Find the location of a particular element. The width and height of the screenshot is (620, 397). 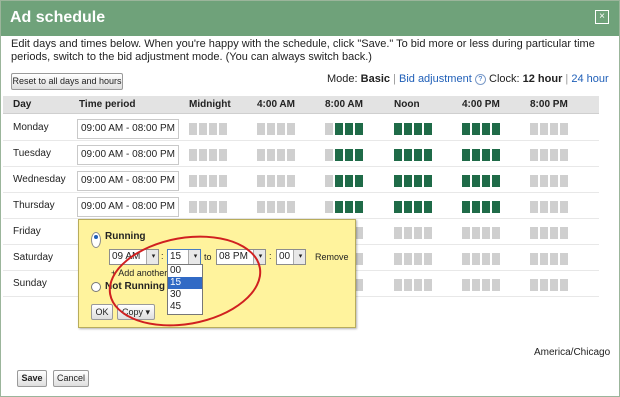

ok-button: OK is located at coordinates (102, 312).